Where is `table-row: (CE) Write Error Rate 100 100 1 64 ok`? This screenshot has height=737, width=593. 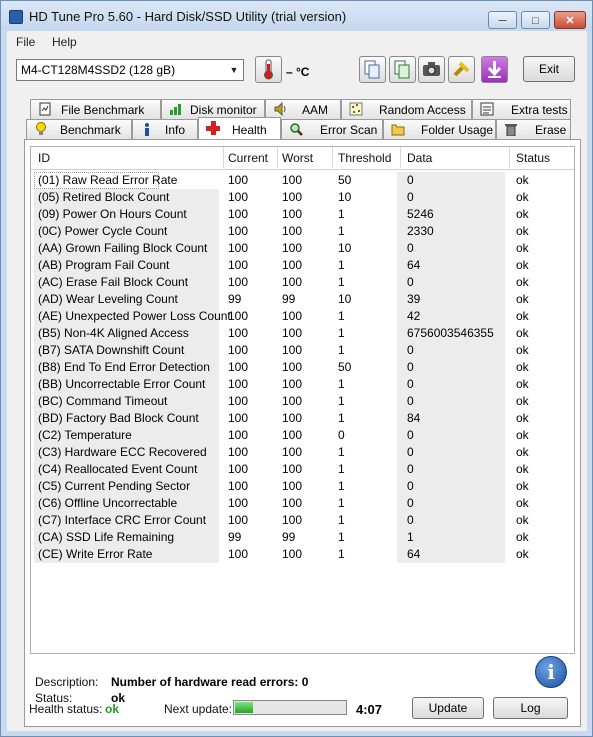
table-row: (CE) Write Error Rate 100 100 1 64 ok is located at coordinates (302, 554).